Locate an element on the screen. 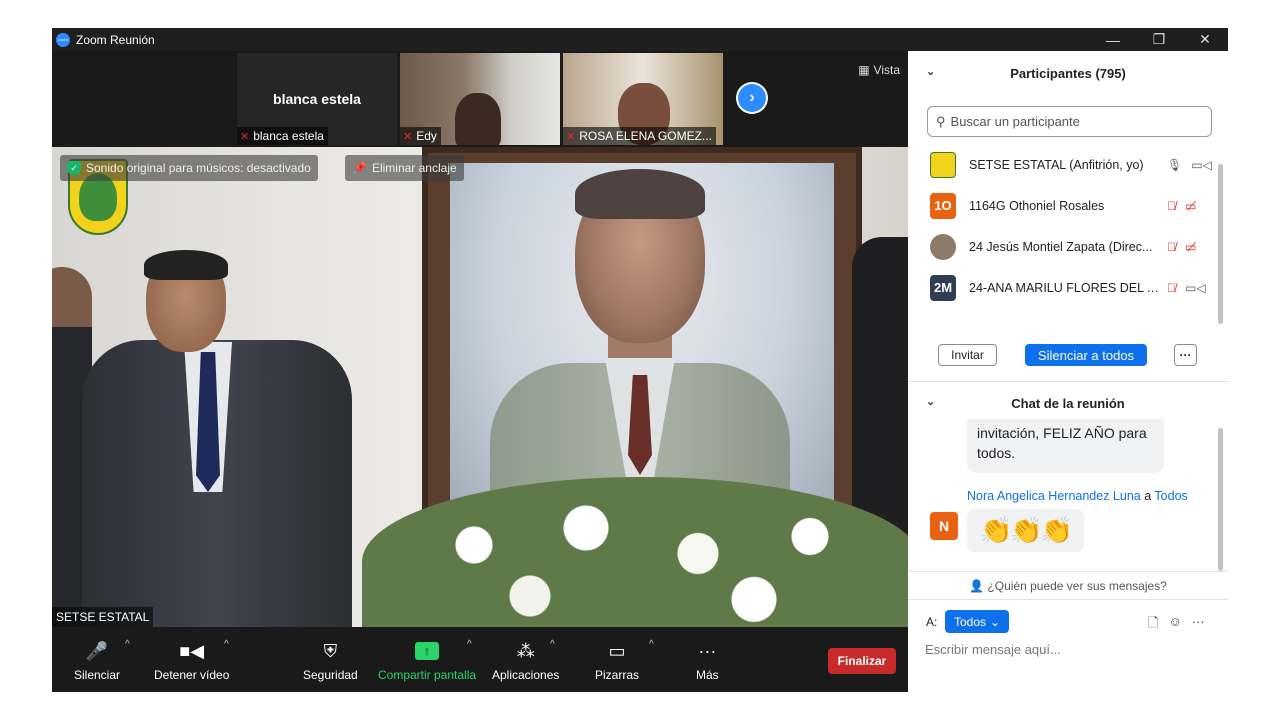  participant-tile: ✕ Edy is located at coordinates (480, 99).